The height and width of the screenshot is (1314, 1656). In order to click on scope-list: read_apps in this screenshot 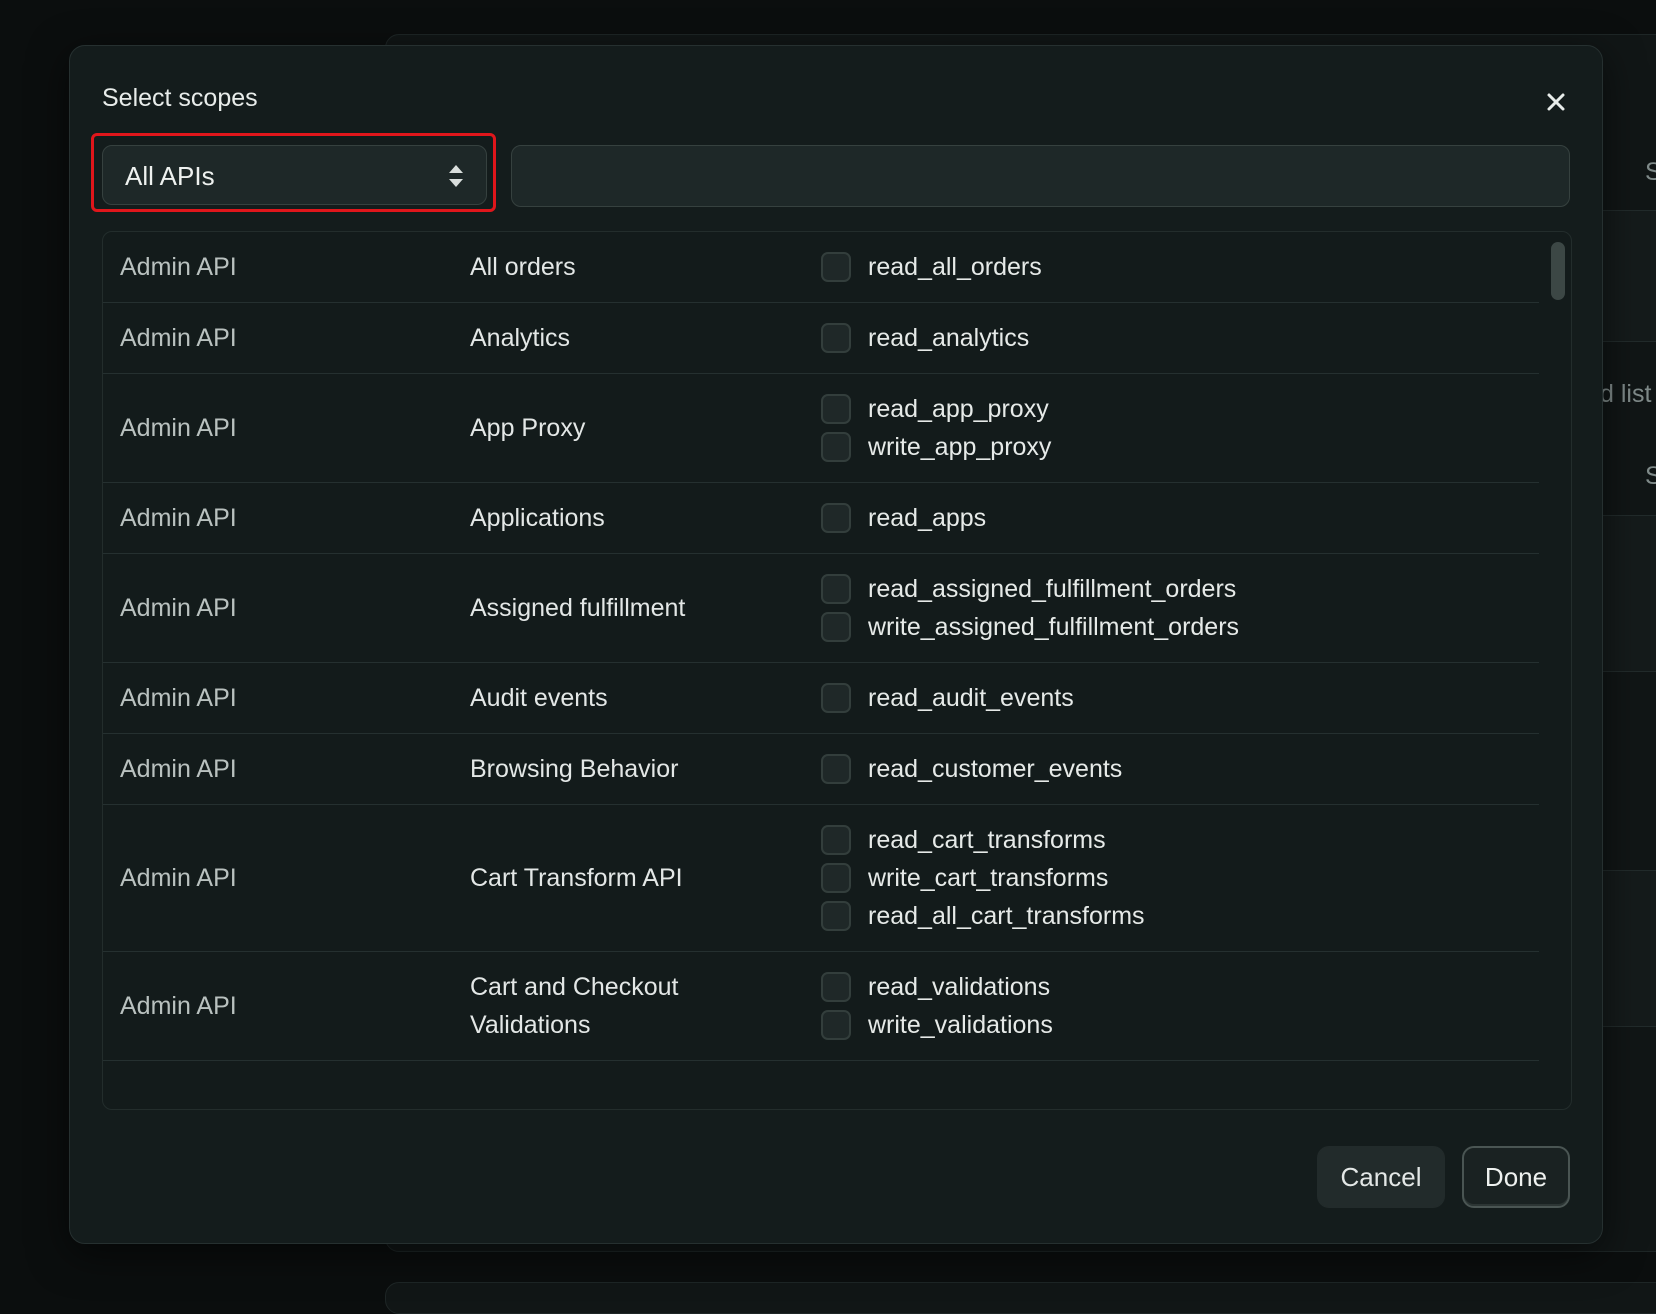, I will do `click(903, 518)`.